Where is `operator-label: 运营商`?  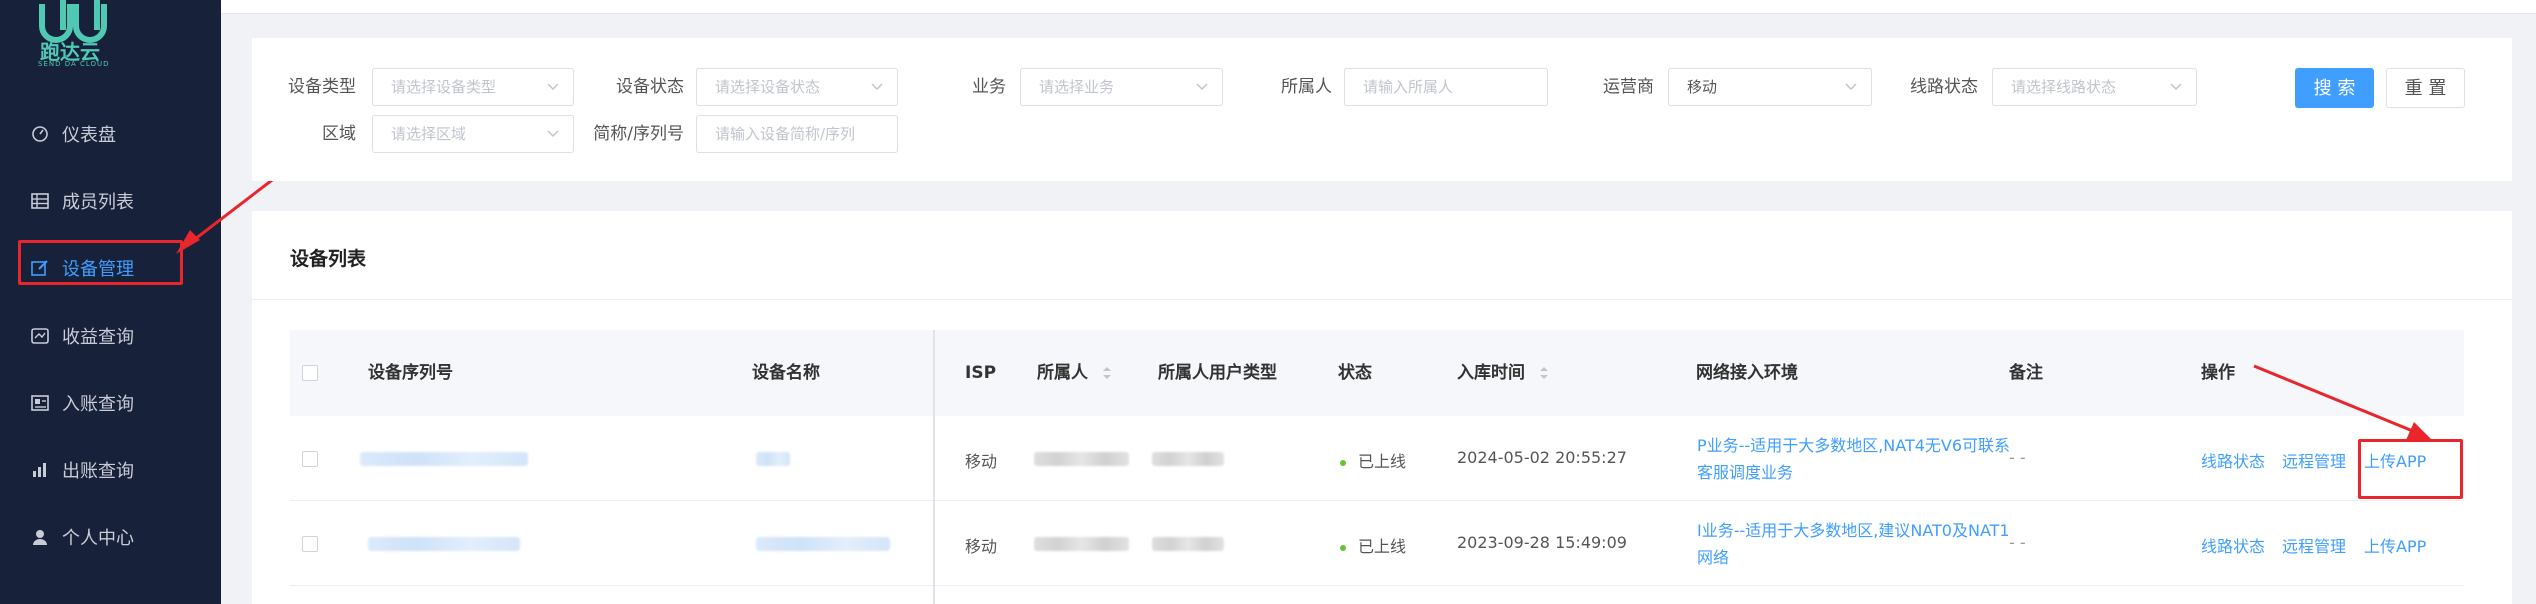 operator-label: 运营商 is located at coordinates (1628, 87).